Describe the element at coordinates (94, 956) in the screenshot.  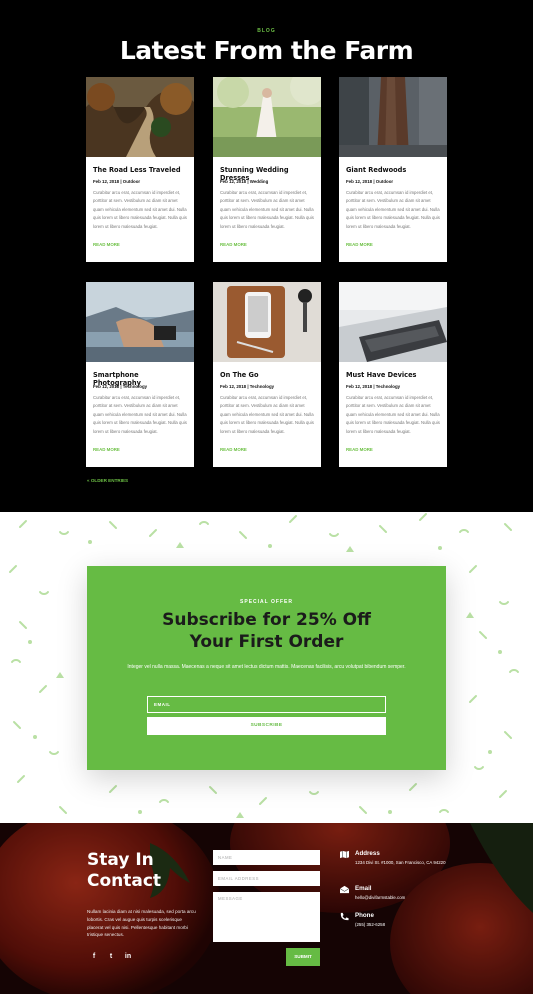
I see `facebook-icon: f` at that location.